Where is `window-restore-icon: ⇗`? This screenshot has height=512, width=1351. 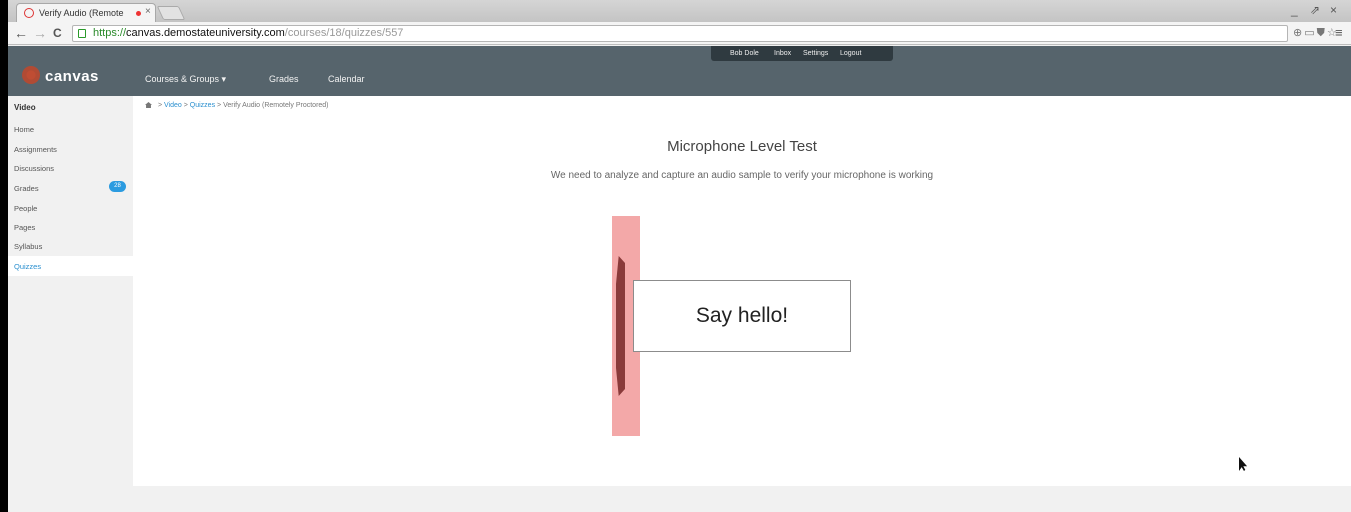
window-restore-icon: ⇗ is located at coordinates (1315, 10).